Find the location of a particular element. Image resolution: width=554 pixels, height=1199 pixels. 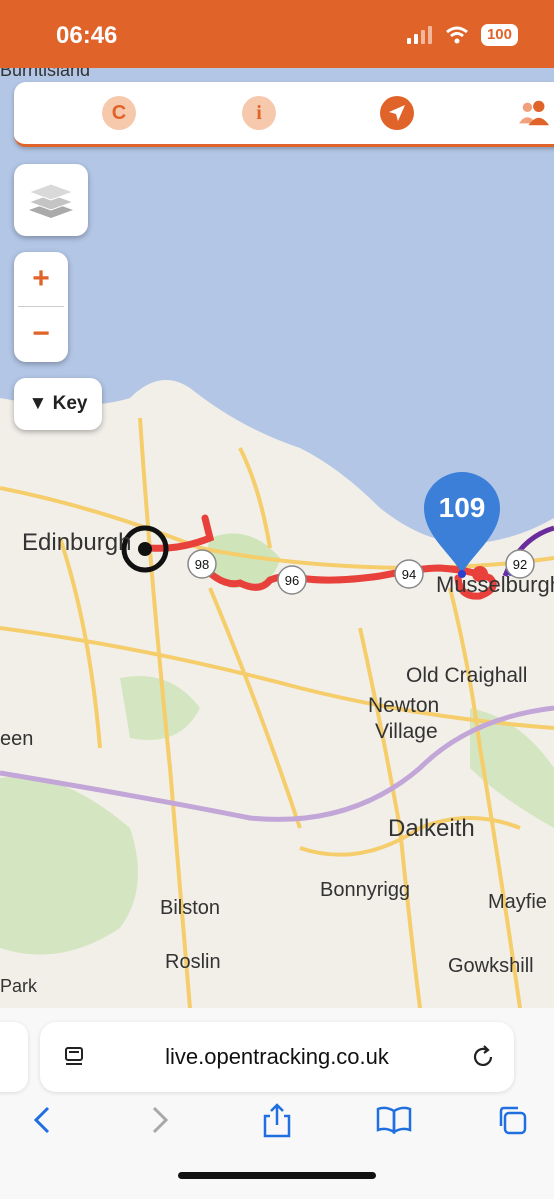

status-bar: 06:46 100 is located at coordinates (277, 34).